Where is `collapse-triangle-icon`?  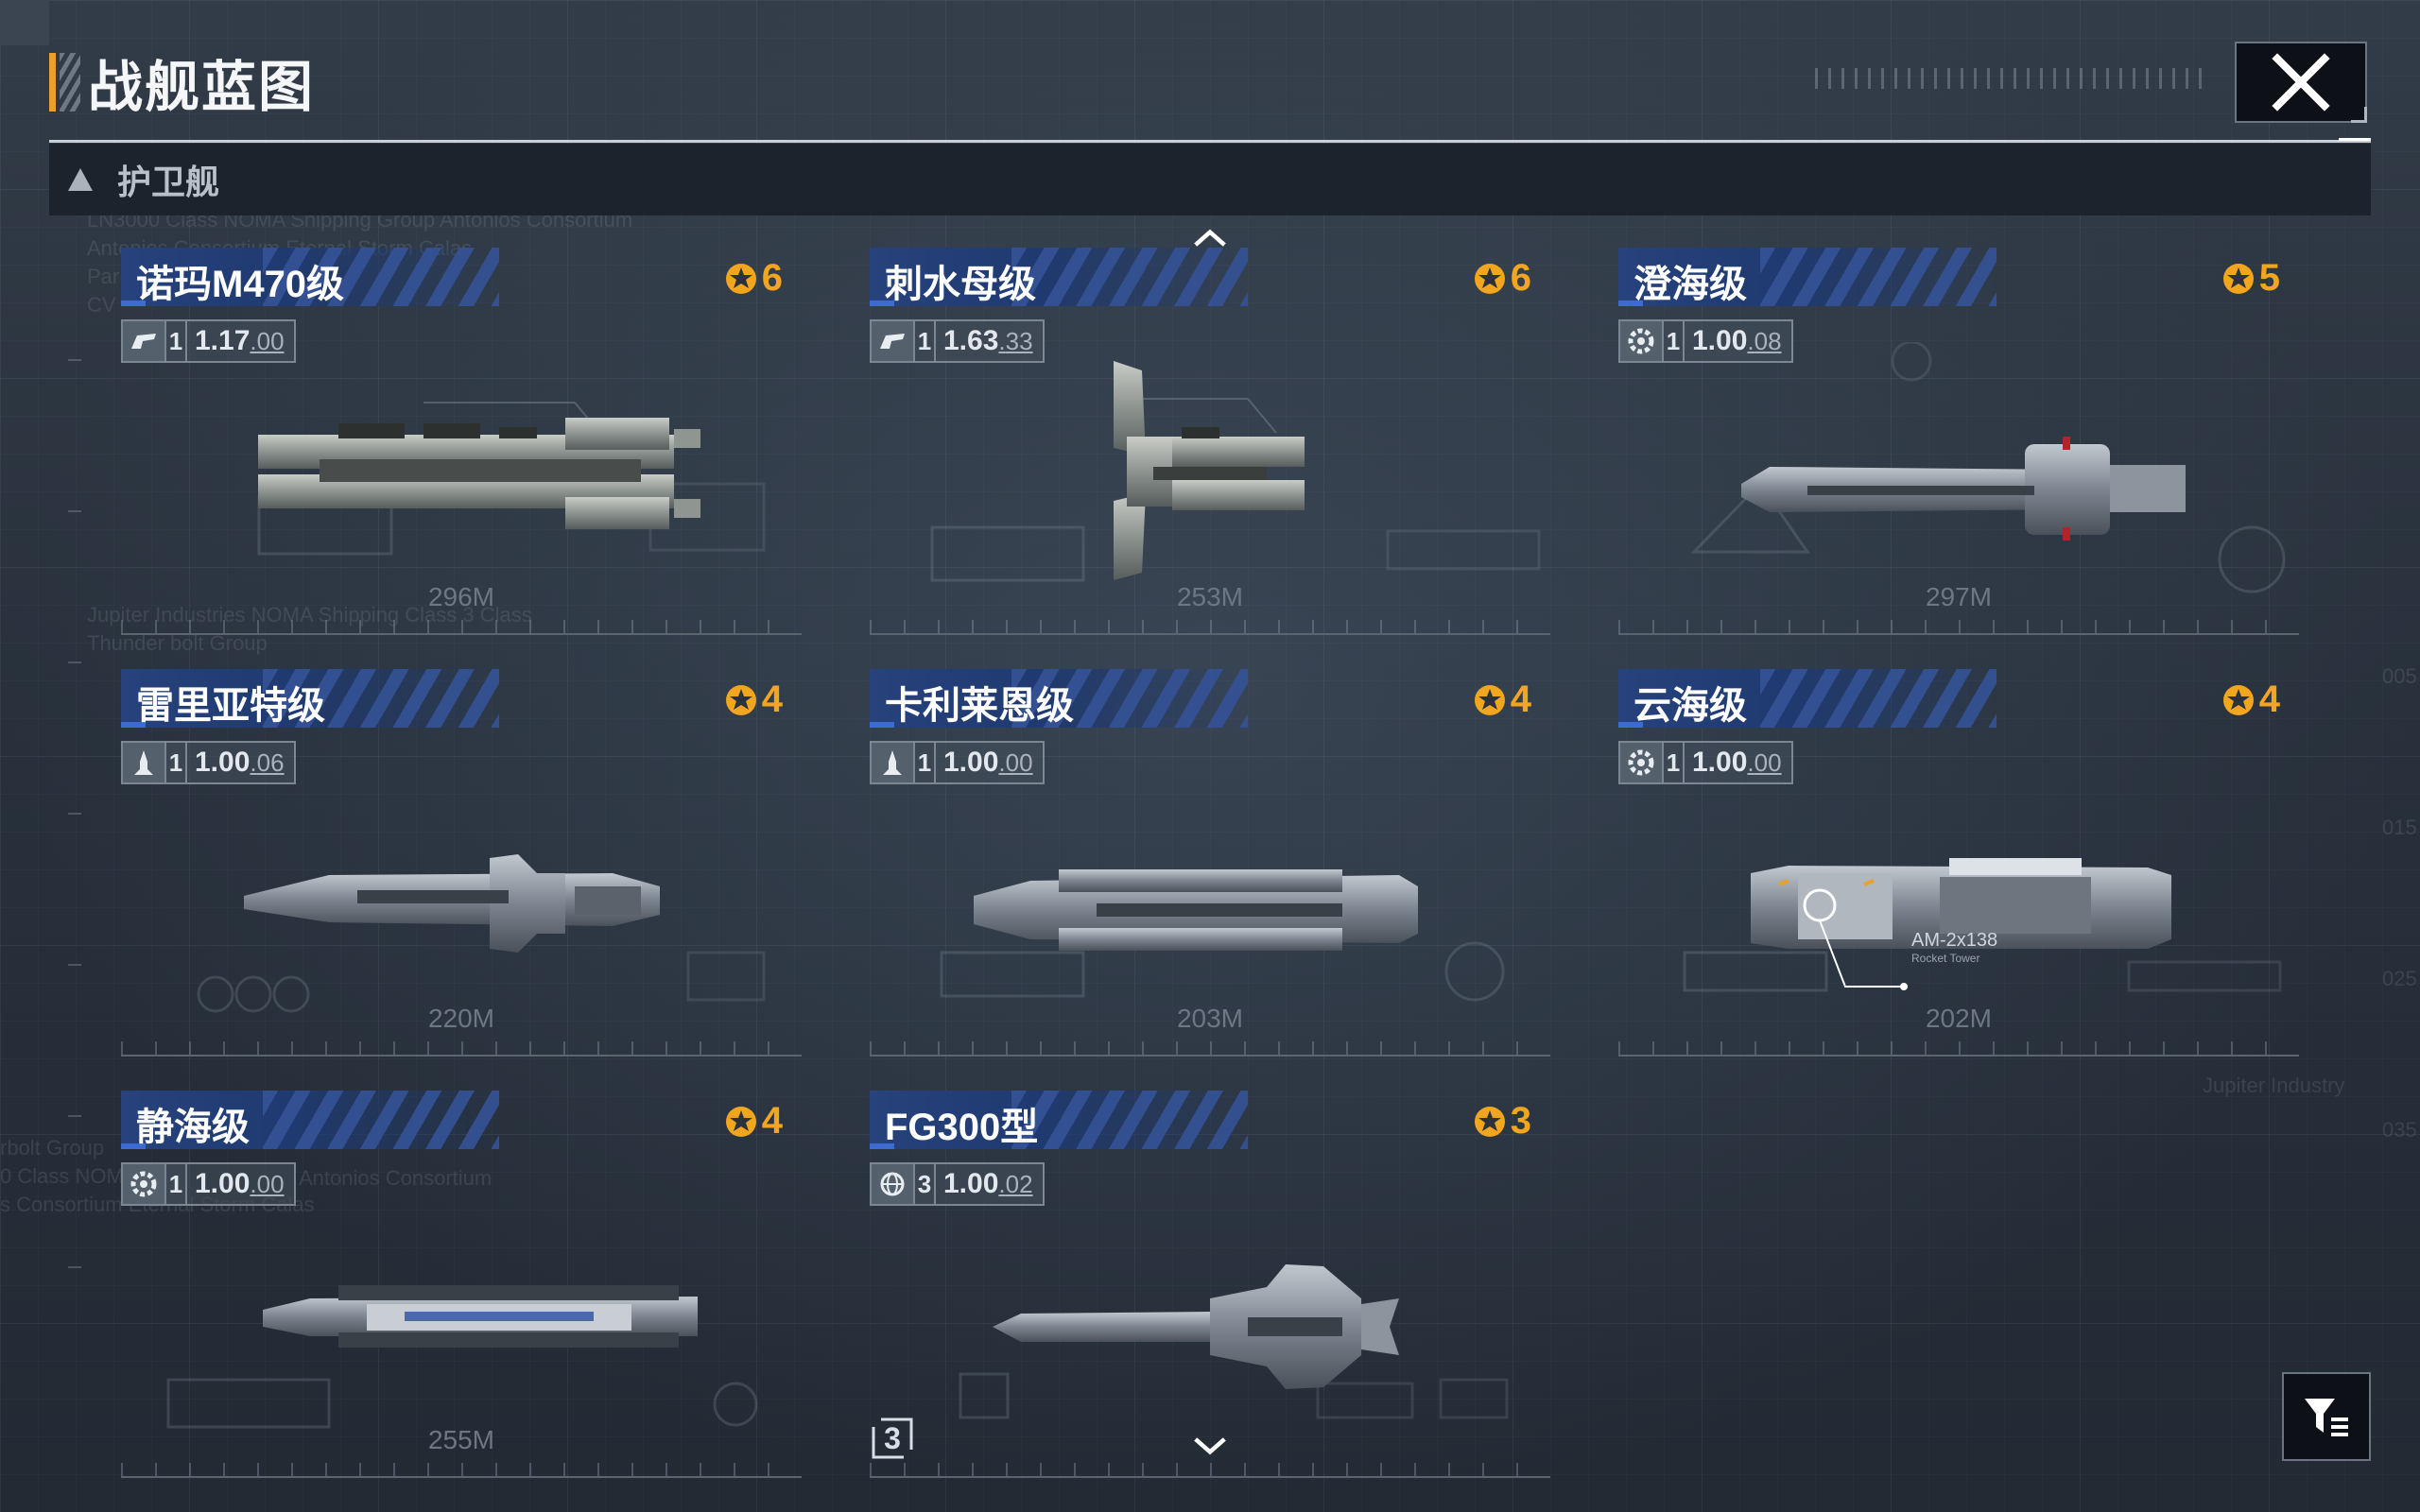
collapse-triangle-icon is located at coordinates (80, 179).